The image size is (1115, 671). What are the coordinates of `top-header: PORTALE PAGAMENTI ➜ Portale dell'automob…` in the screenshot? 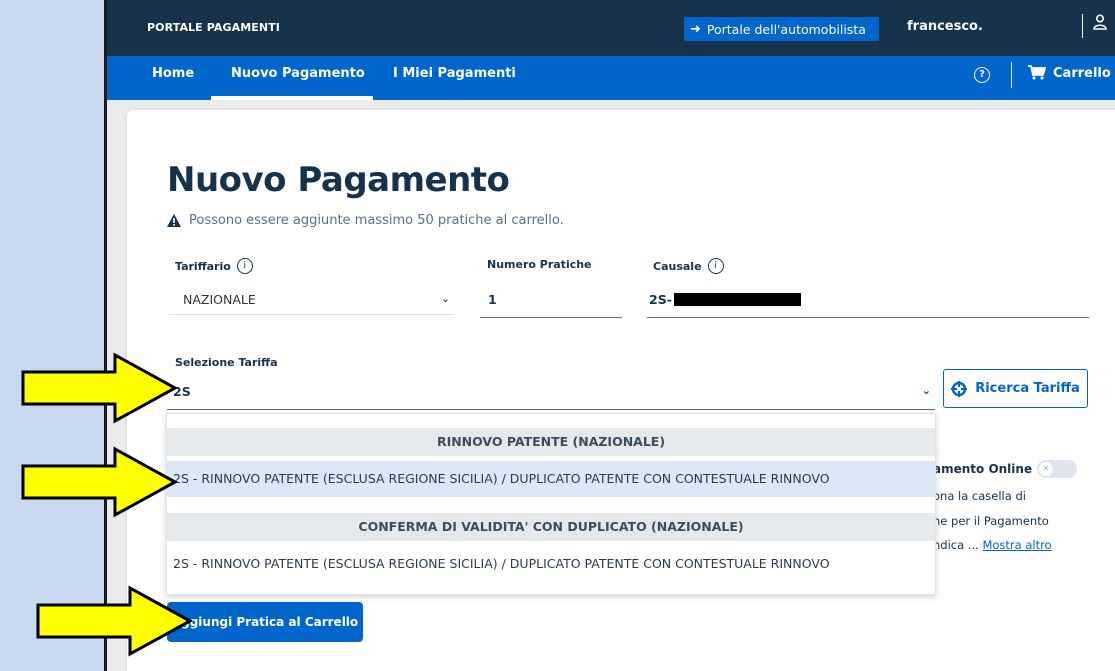 It's located at (611, 28).